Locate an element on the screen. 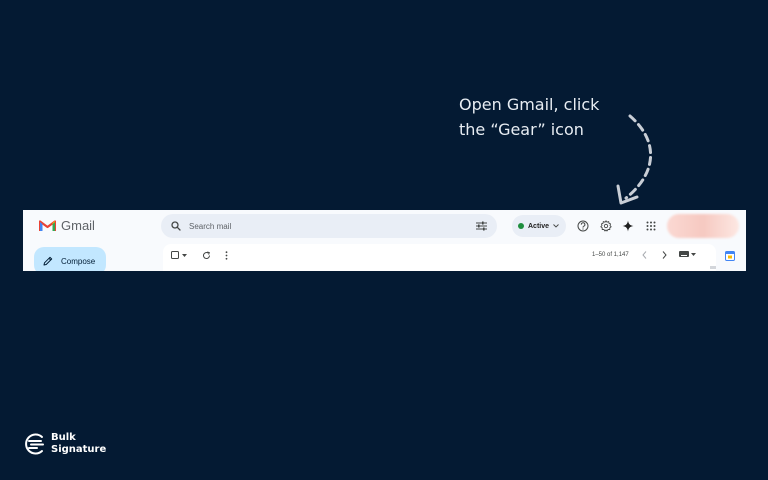 The image size is (768, 480). more-options-icon is located at coordinates (226, 255).